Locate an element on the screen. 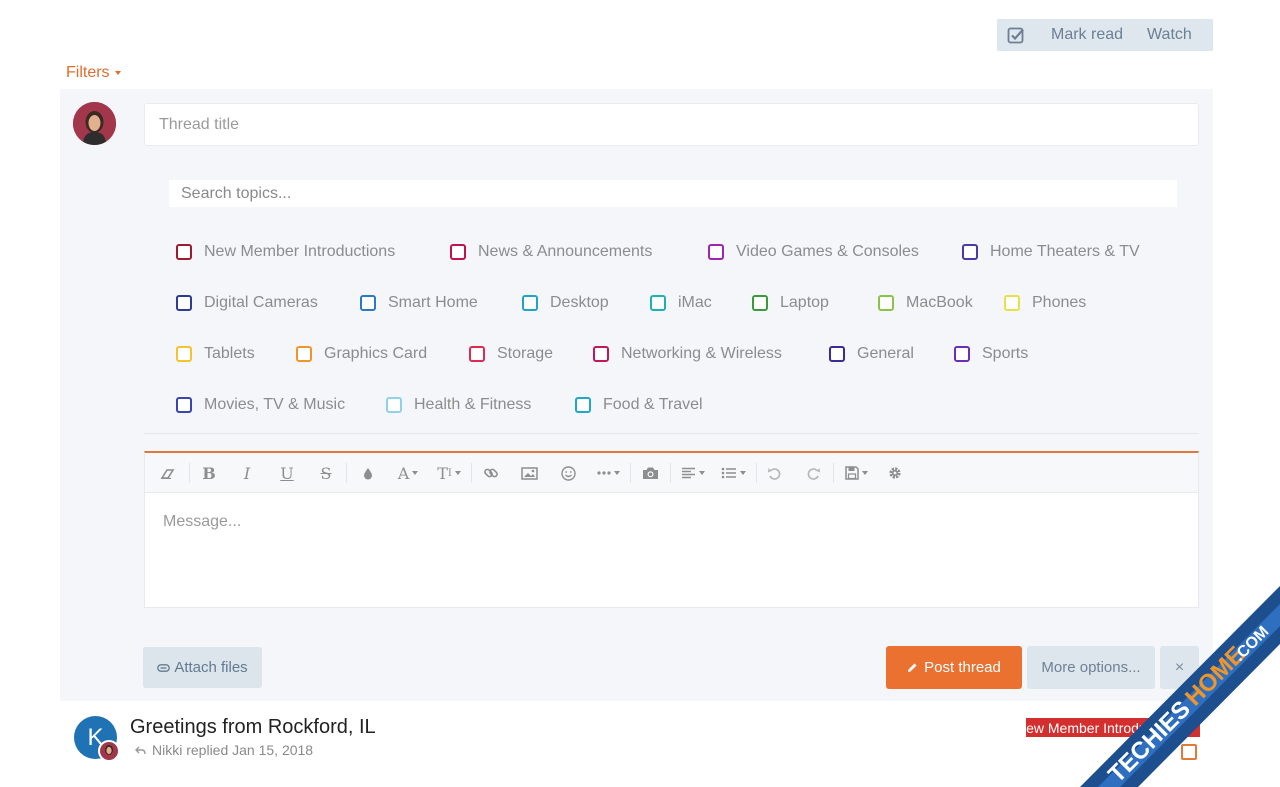  thread-title-link: Greetings from Rockford, IL is located at coordinates (253, 727).